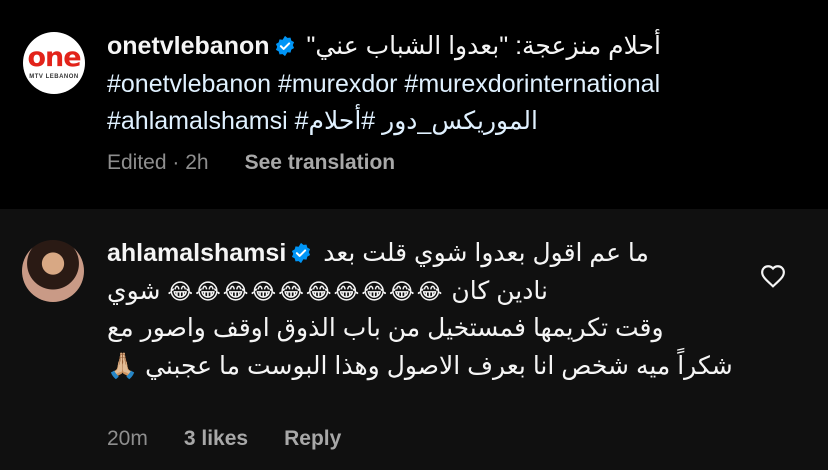 The image size is (828, 470). I want to click on caption-title: أحلام منزعجة: "بعدوا الشباب عني", so click(483, 46).